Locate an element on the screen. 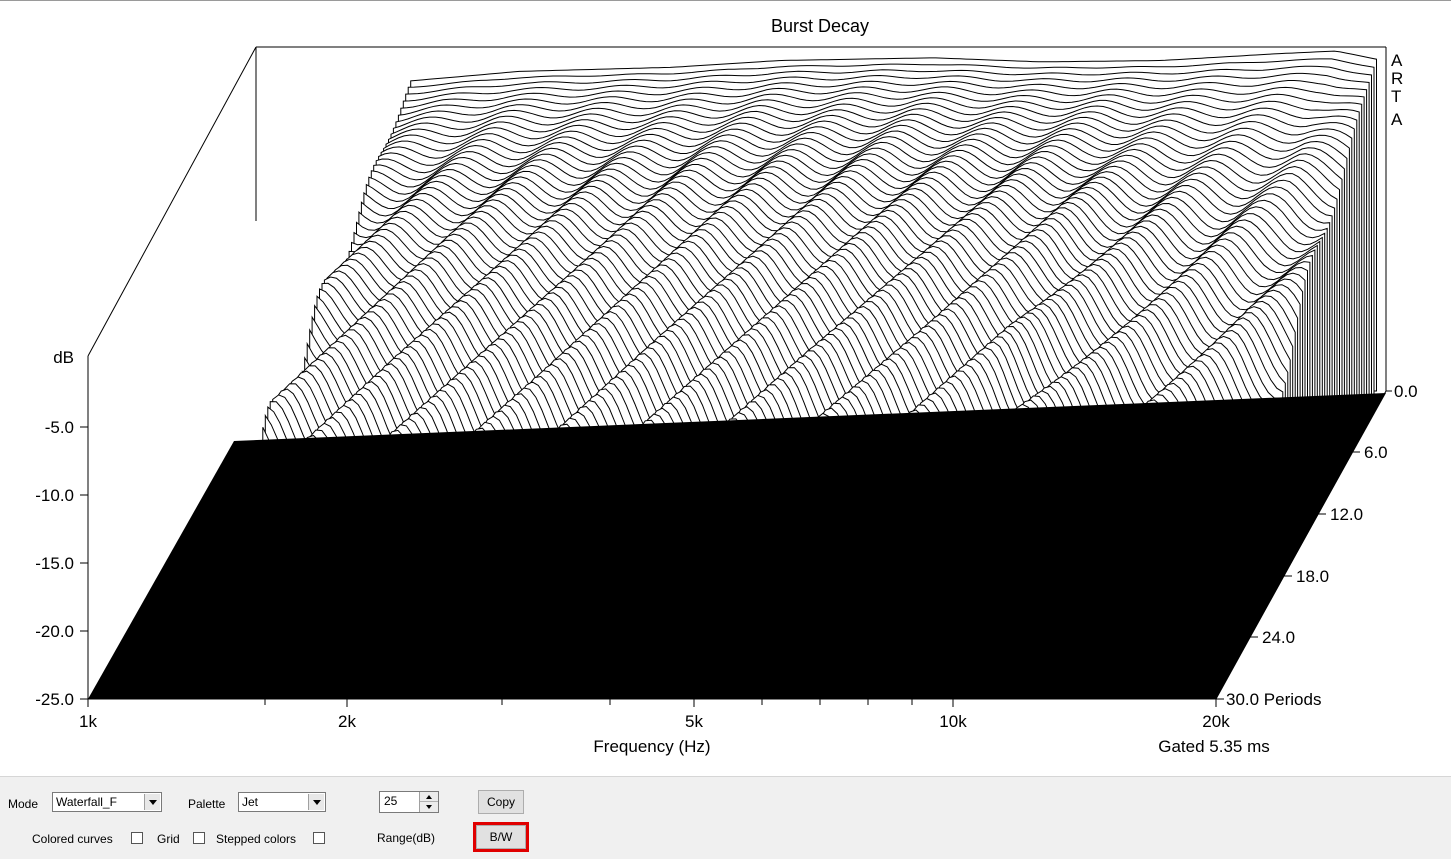  colored-curves-checkbox is located at coordinates (137, 838).